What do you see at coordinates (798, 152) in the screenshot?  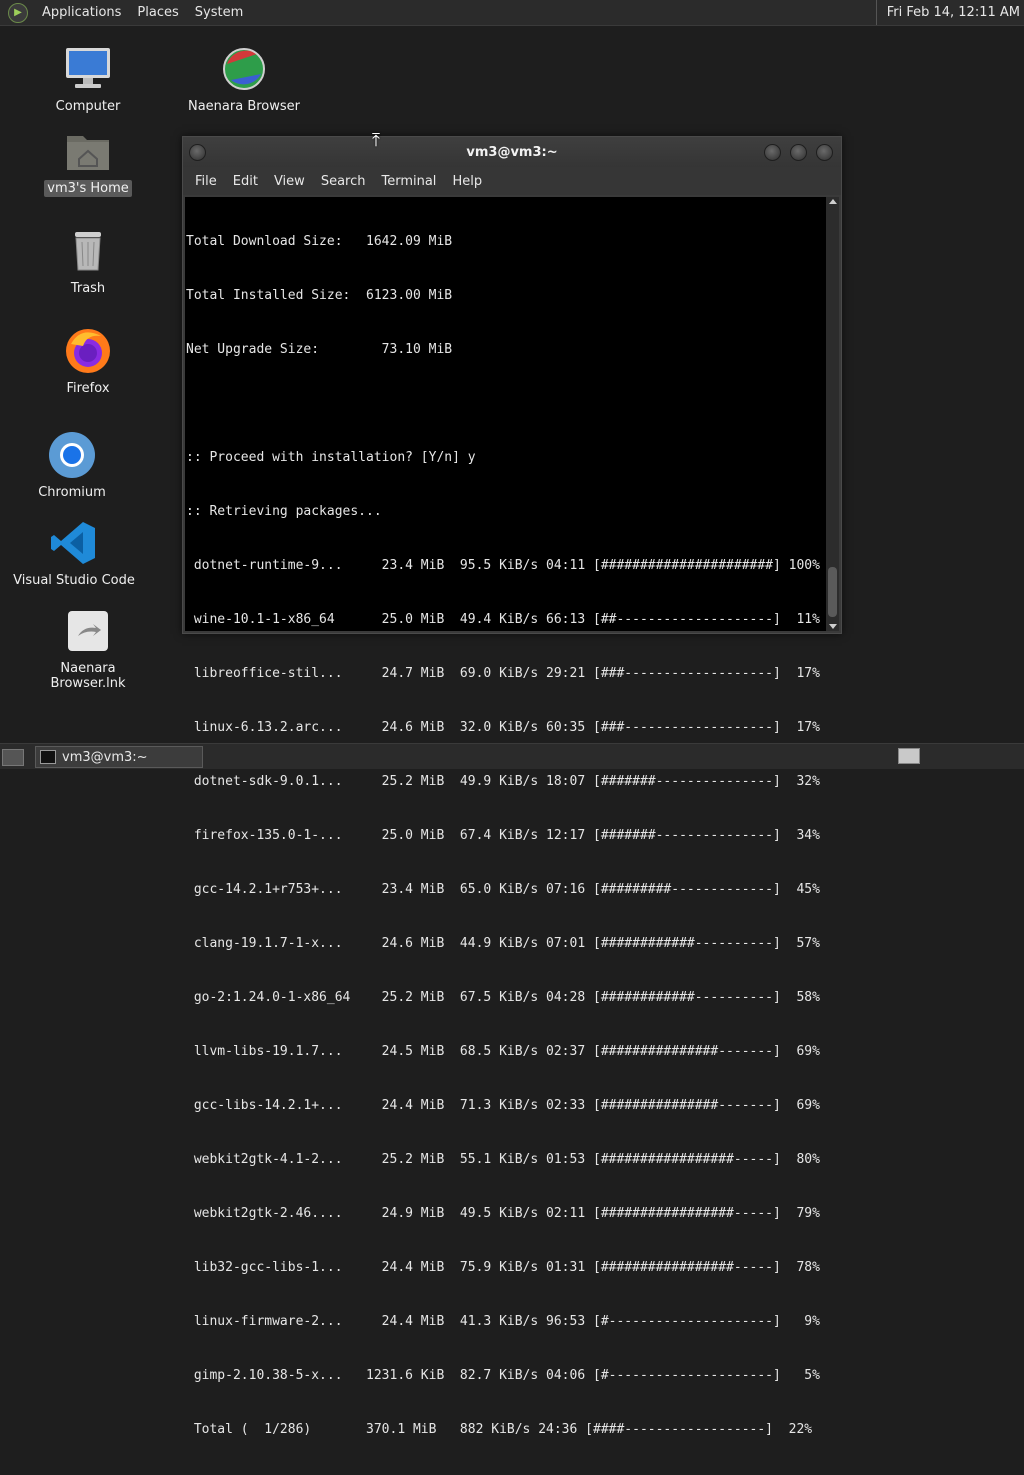 I see `maximize-button` at bounding box center [798, 152].